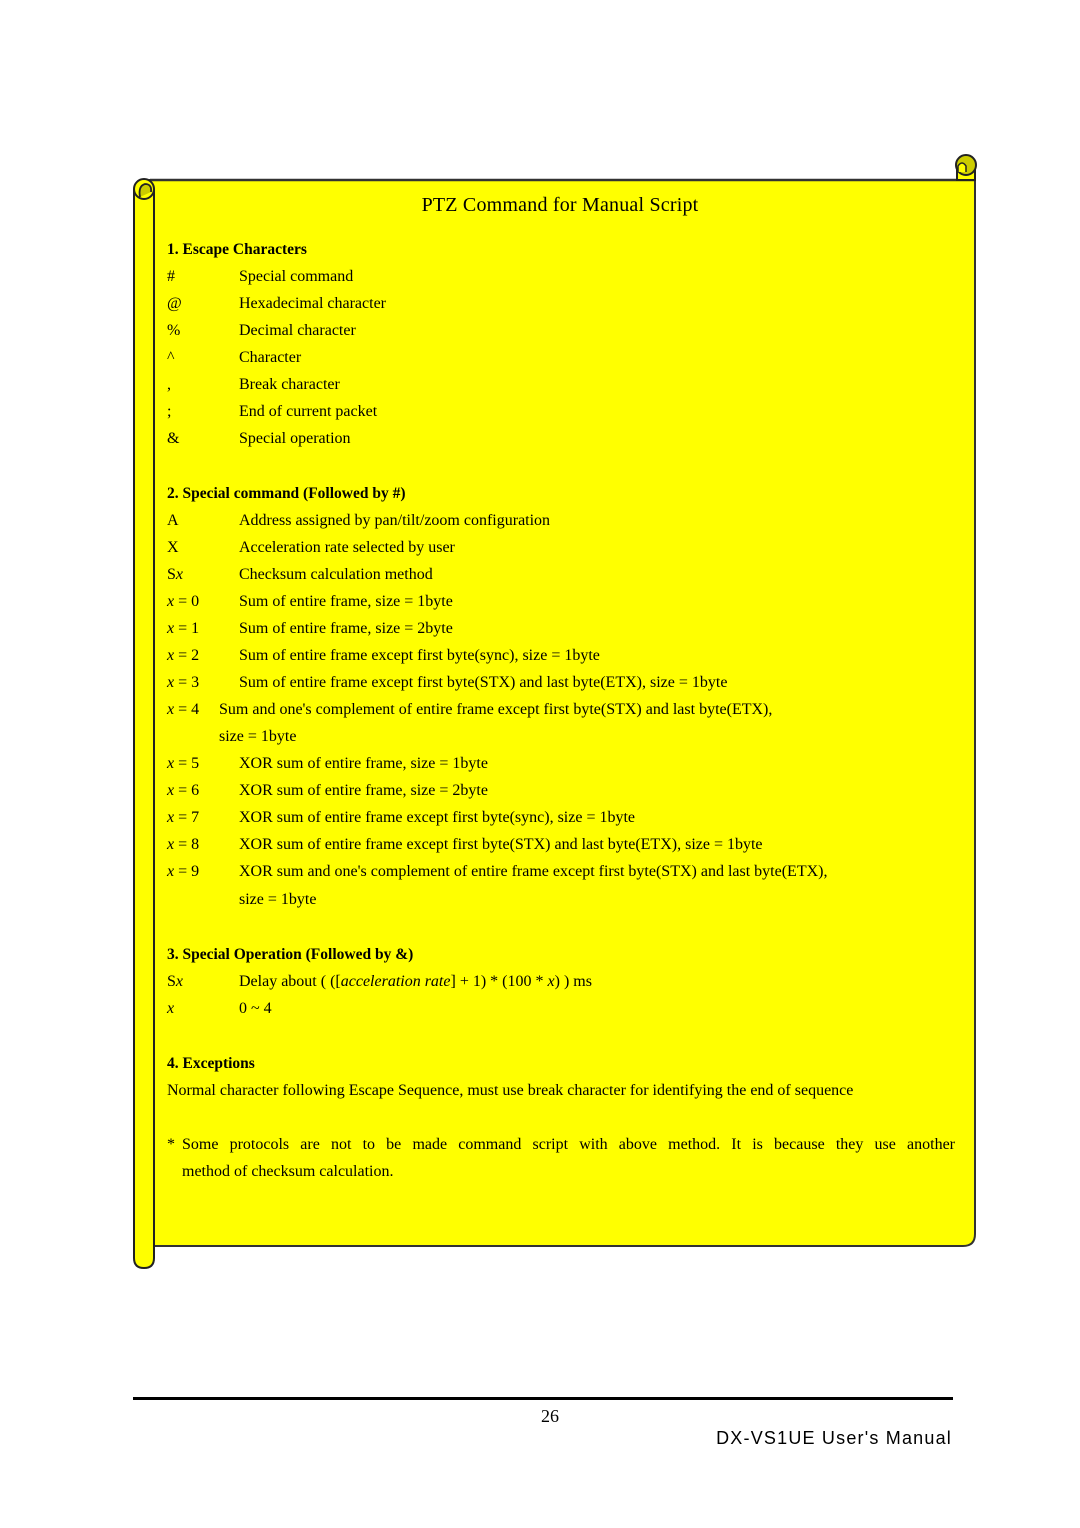  I want to click on command-key: Sx, so click(175, 575).